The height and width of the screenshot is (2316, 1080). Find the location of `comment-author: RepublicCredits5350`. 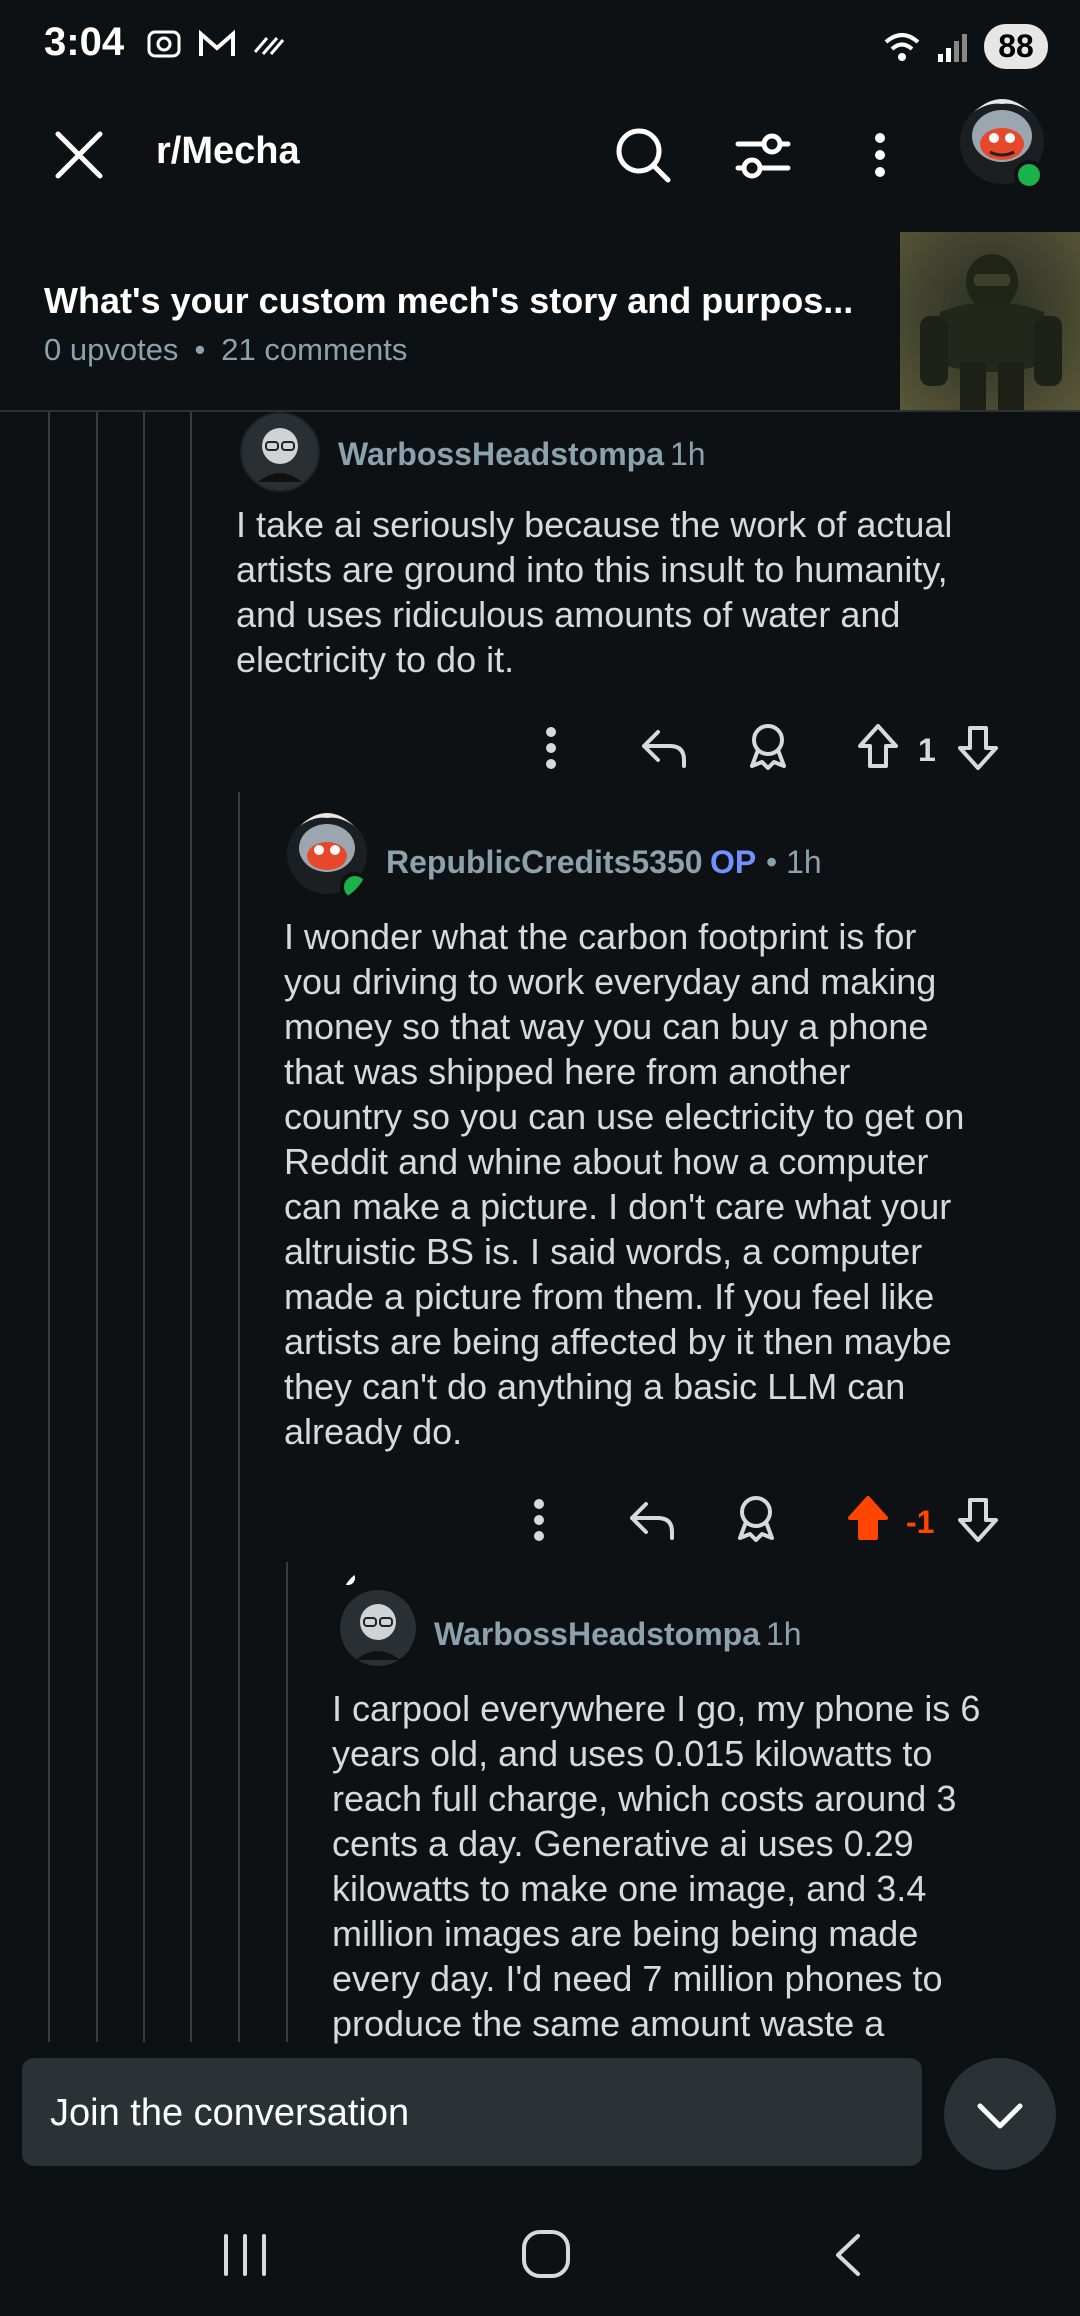

comment-author: RepublicCredits5350 is located at coordinates (544, 862).